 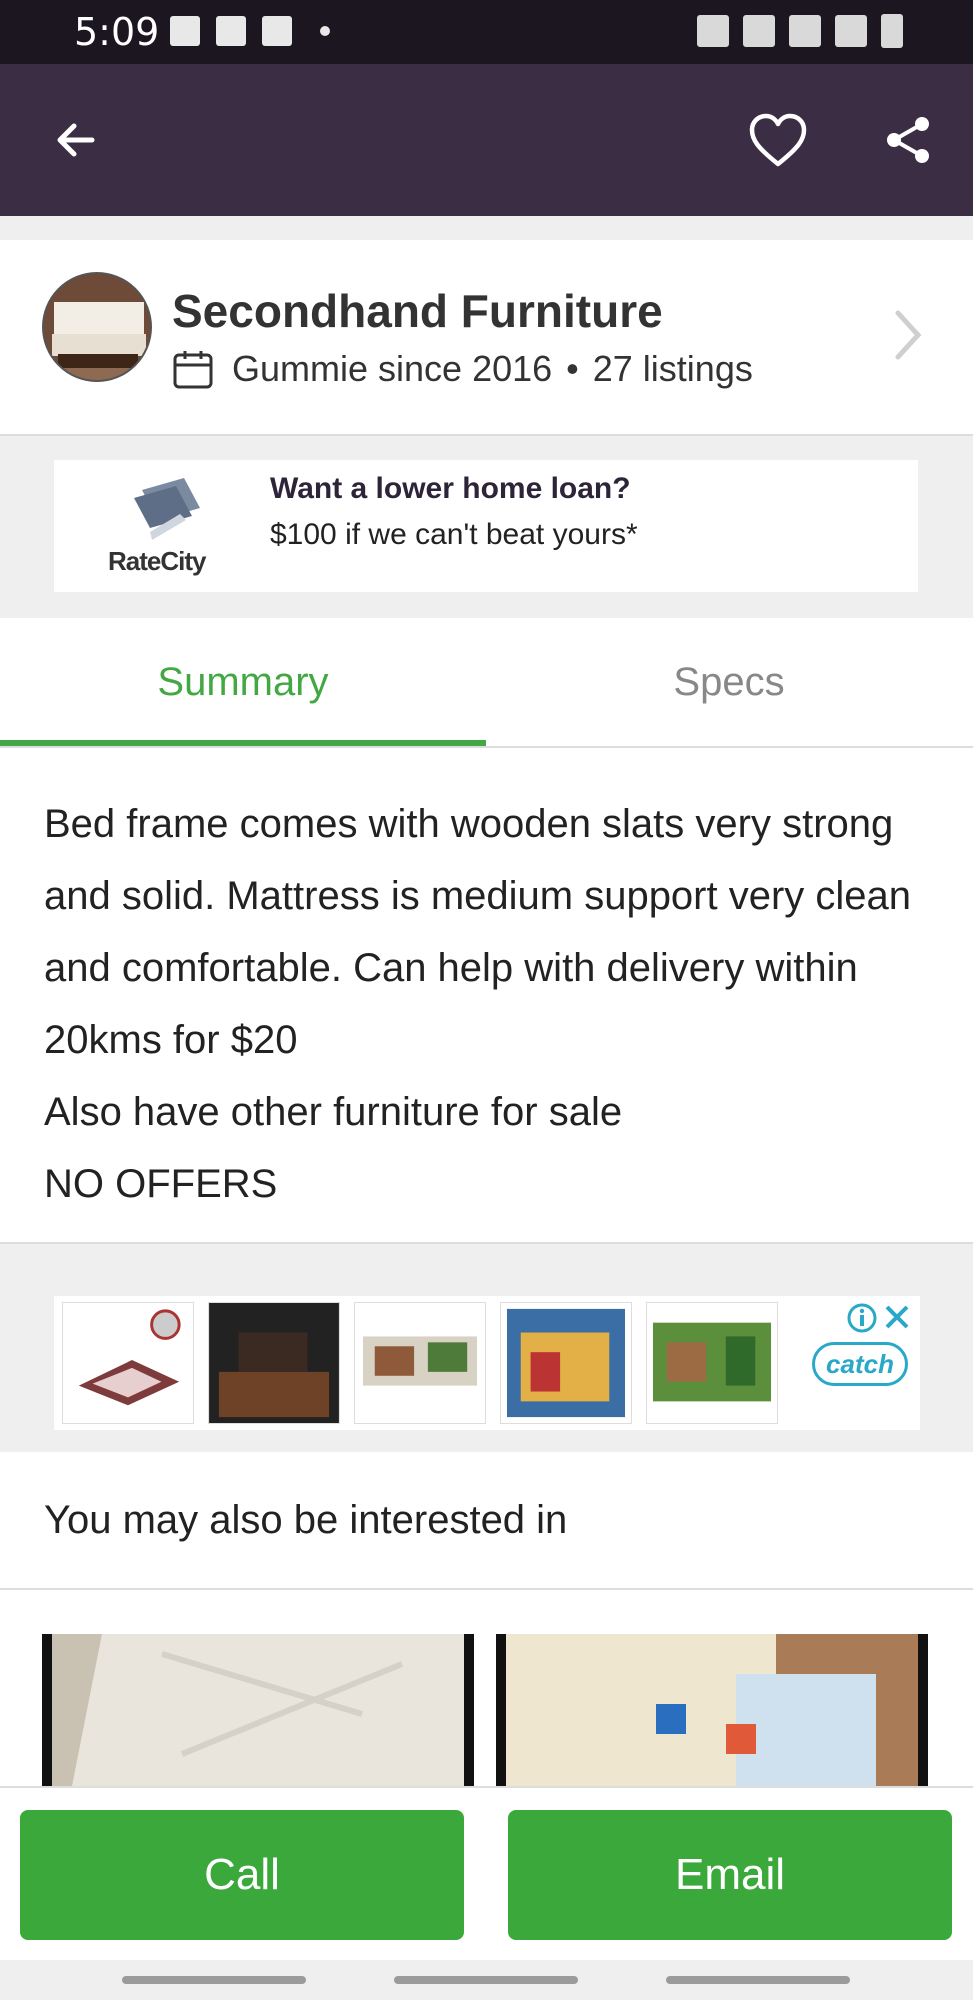 I want to click on signal-icon, so click(x=851, y=31).